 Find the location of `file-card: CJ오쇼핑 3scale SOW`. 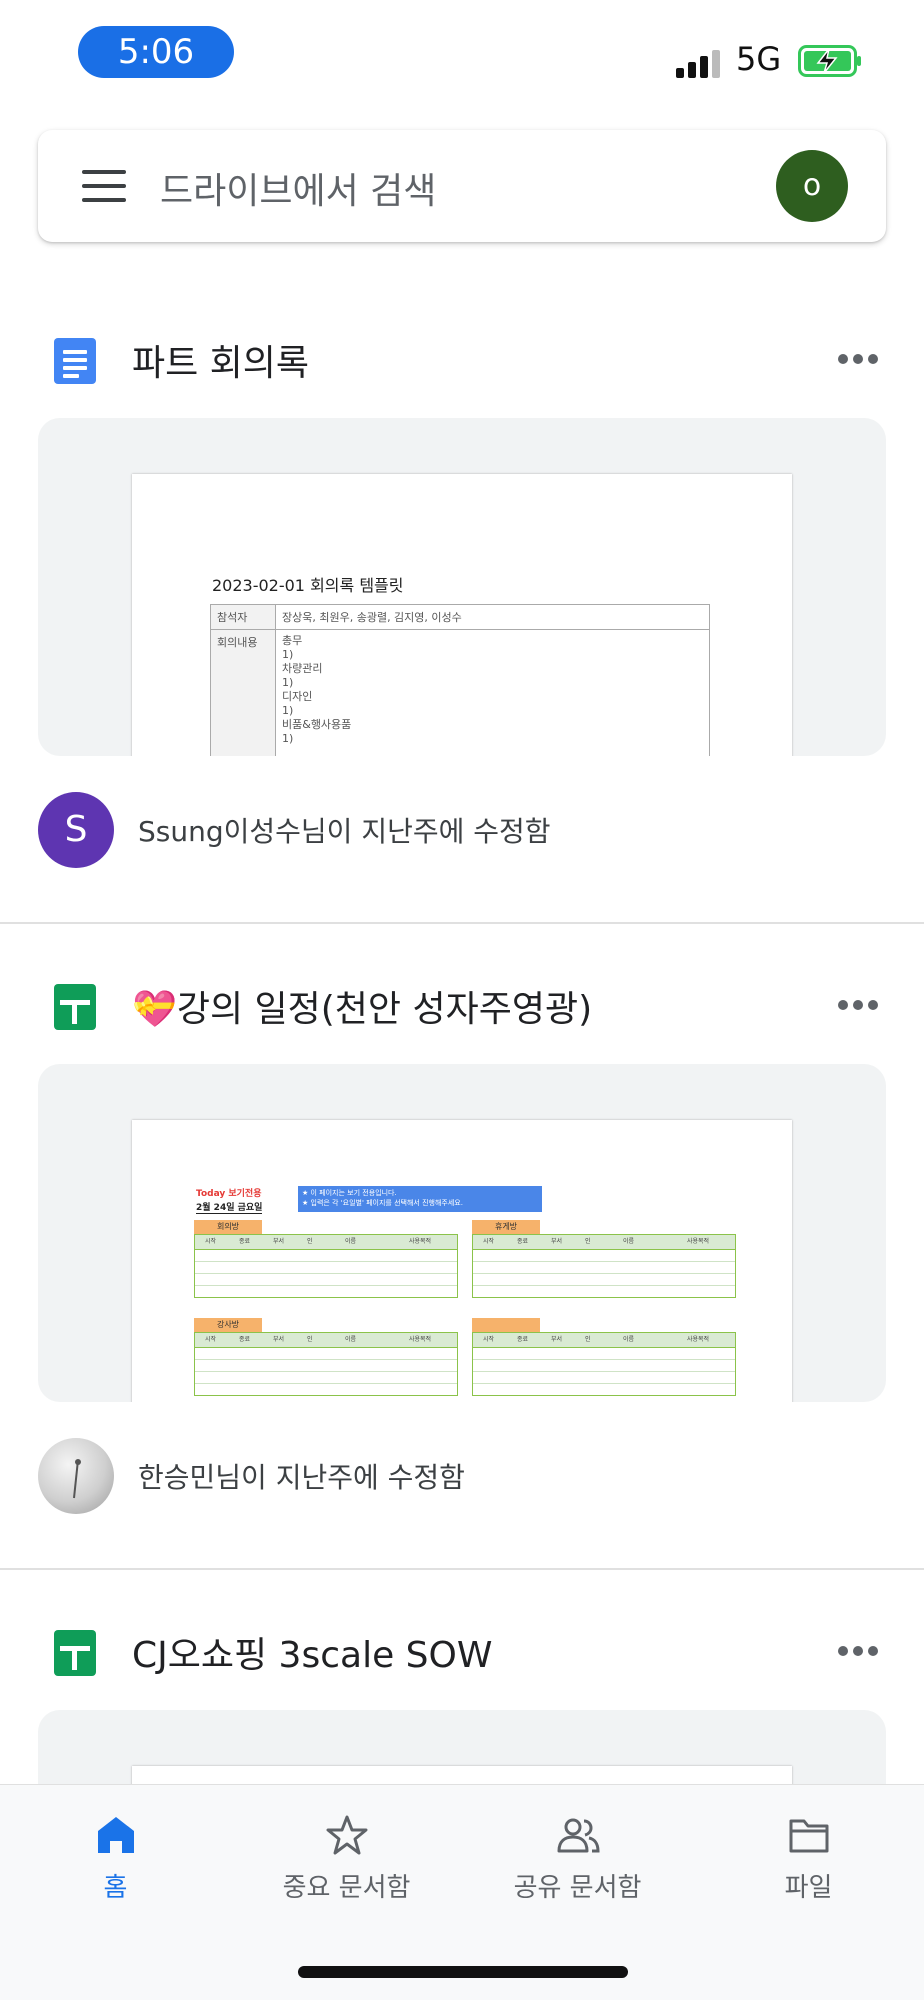

file-card: CJ오쇼핑 3scale SOW is located at coordinates (462, 1698).